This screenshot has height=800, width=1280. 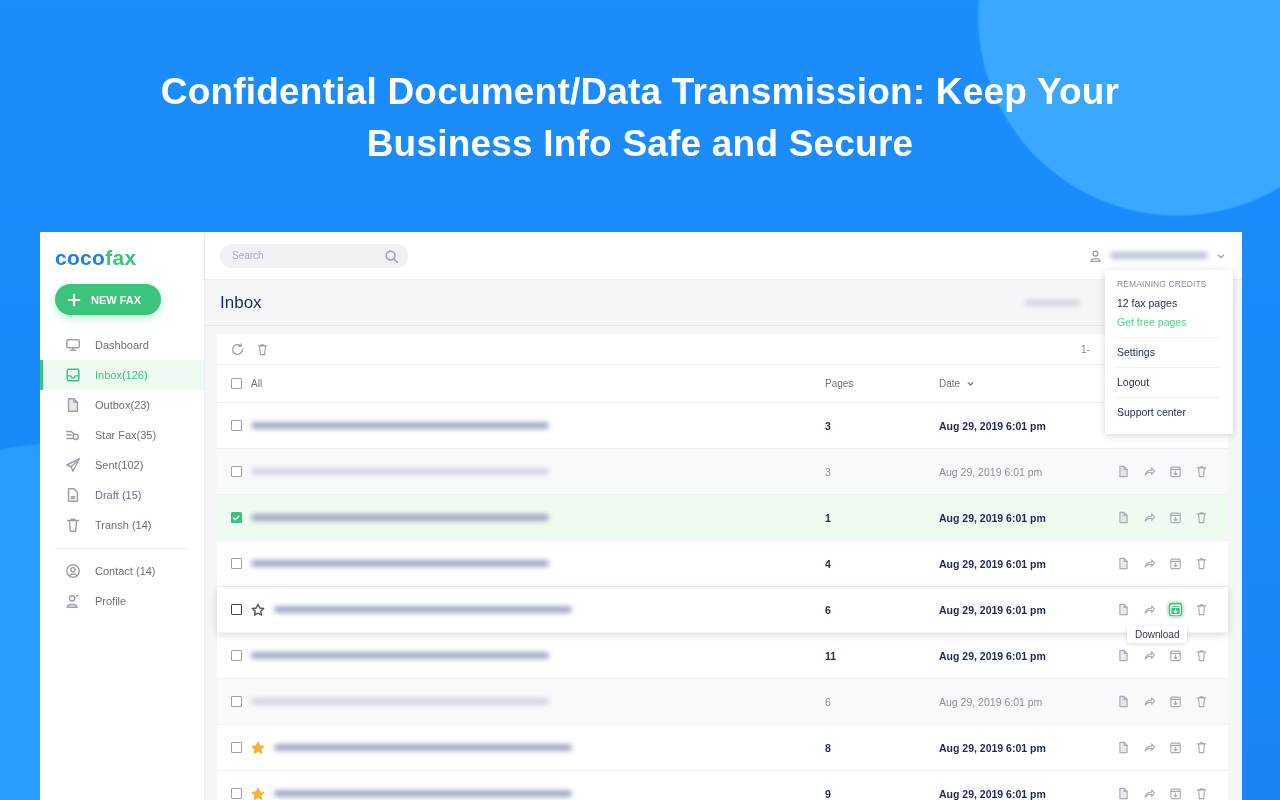 What do you see at coordinates (257, 383) in the screenshot?
I see `select-all-label: All` at bounding box center [257, 383].